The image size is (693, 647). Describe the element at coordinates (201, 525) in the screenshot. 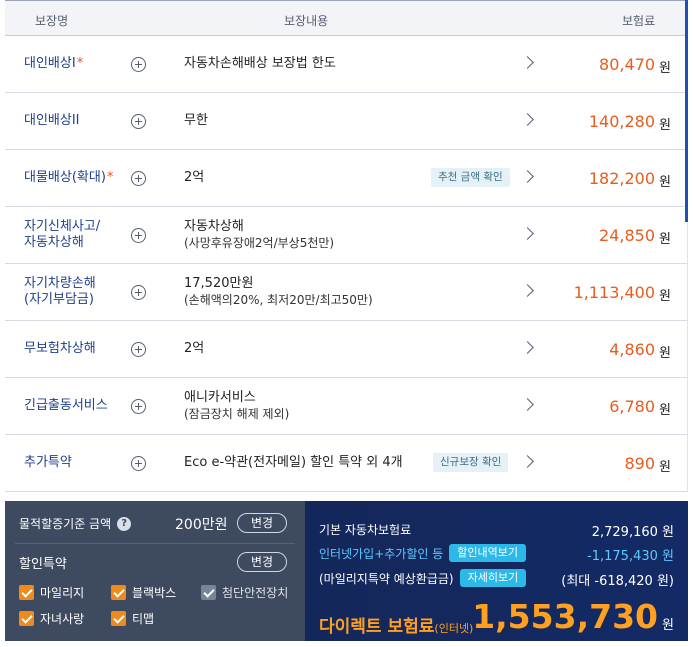

I see `property-threshold-amount: 200만원` at that location.